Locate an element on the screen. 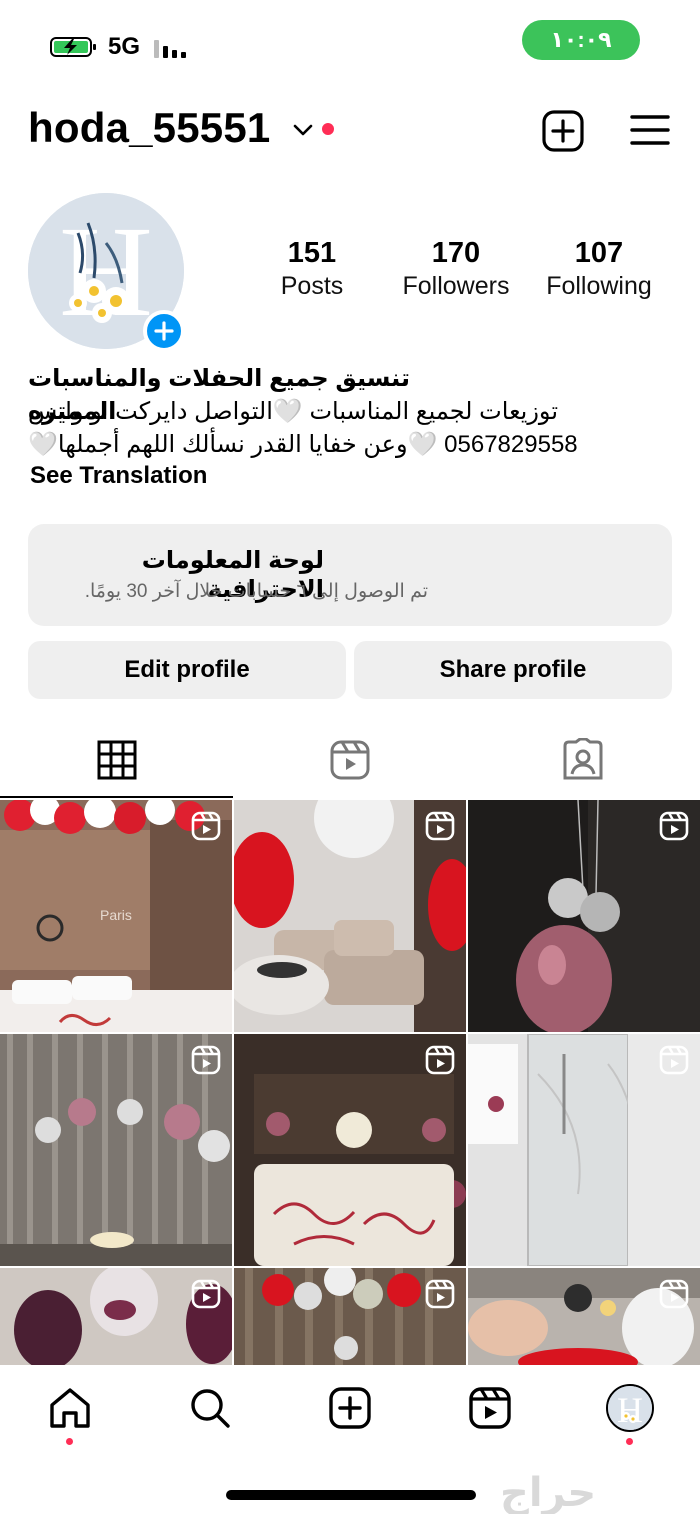 The image size is (700, 1514). plus-icon is located at coordinates (164, 331).